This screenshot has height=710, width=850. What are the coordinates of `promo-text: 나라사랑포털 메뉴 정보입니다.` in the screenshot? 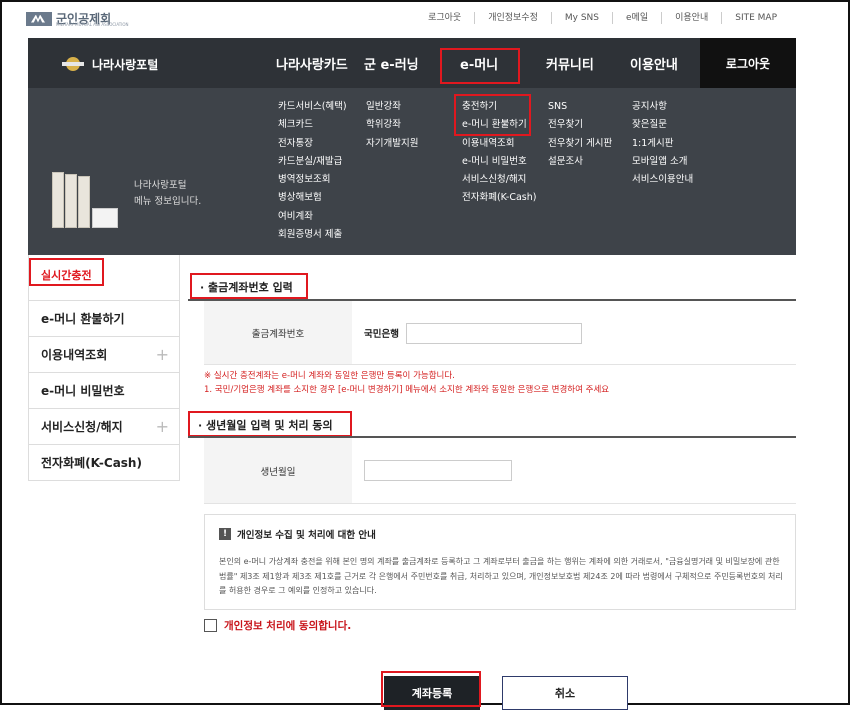 It's located at (167, 194).